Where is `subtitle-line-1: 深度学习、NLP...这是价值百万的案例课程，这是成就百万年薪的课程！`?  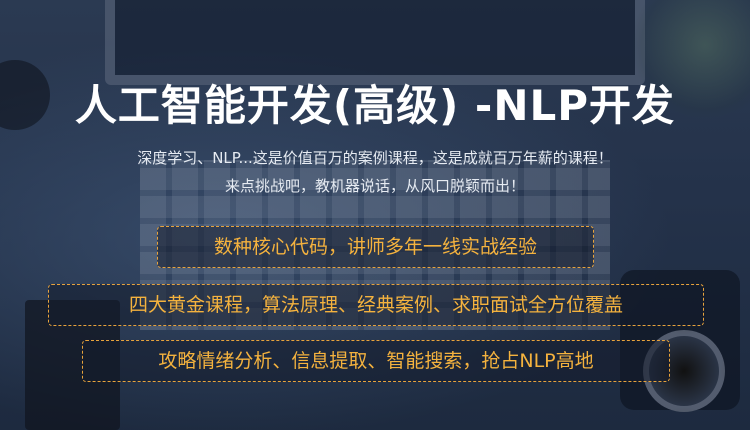
subtitle-line-1: 深度学习、NLP...这是价值百万的案例课程，这是成就百万年薪的课程！ is located at coordinates (375, 158).